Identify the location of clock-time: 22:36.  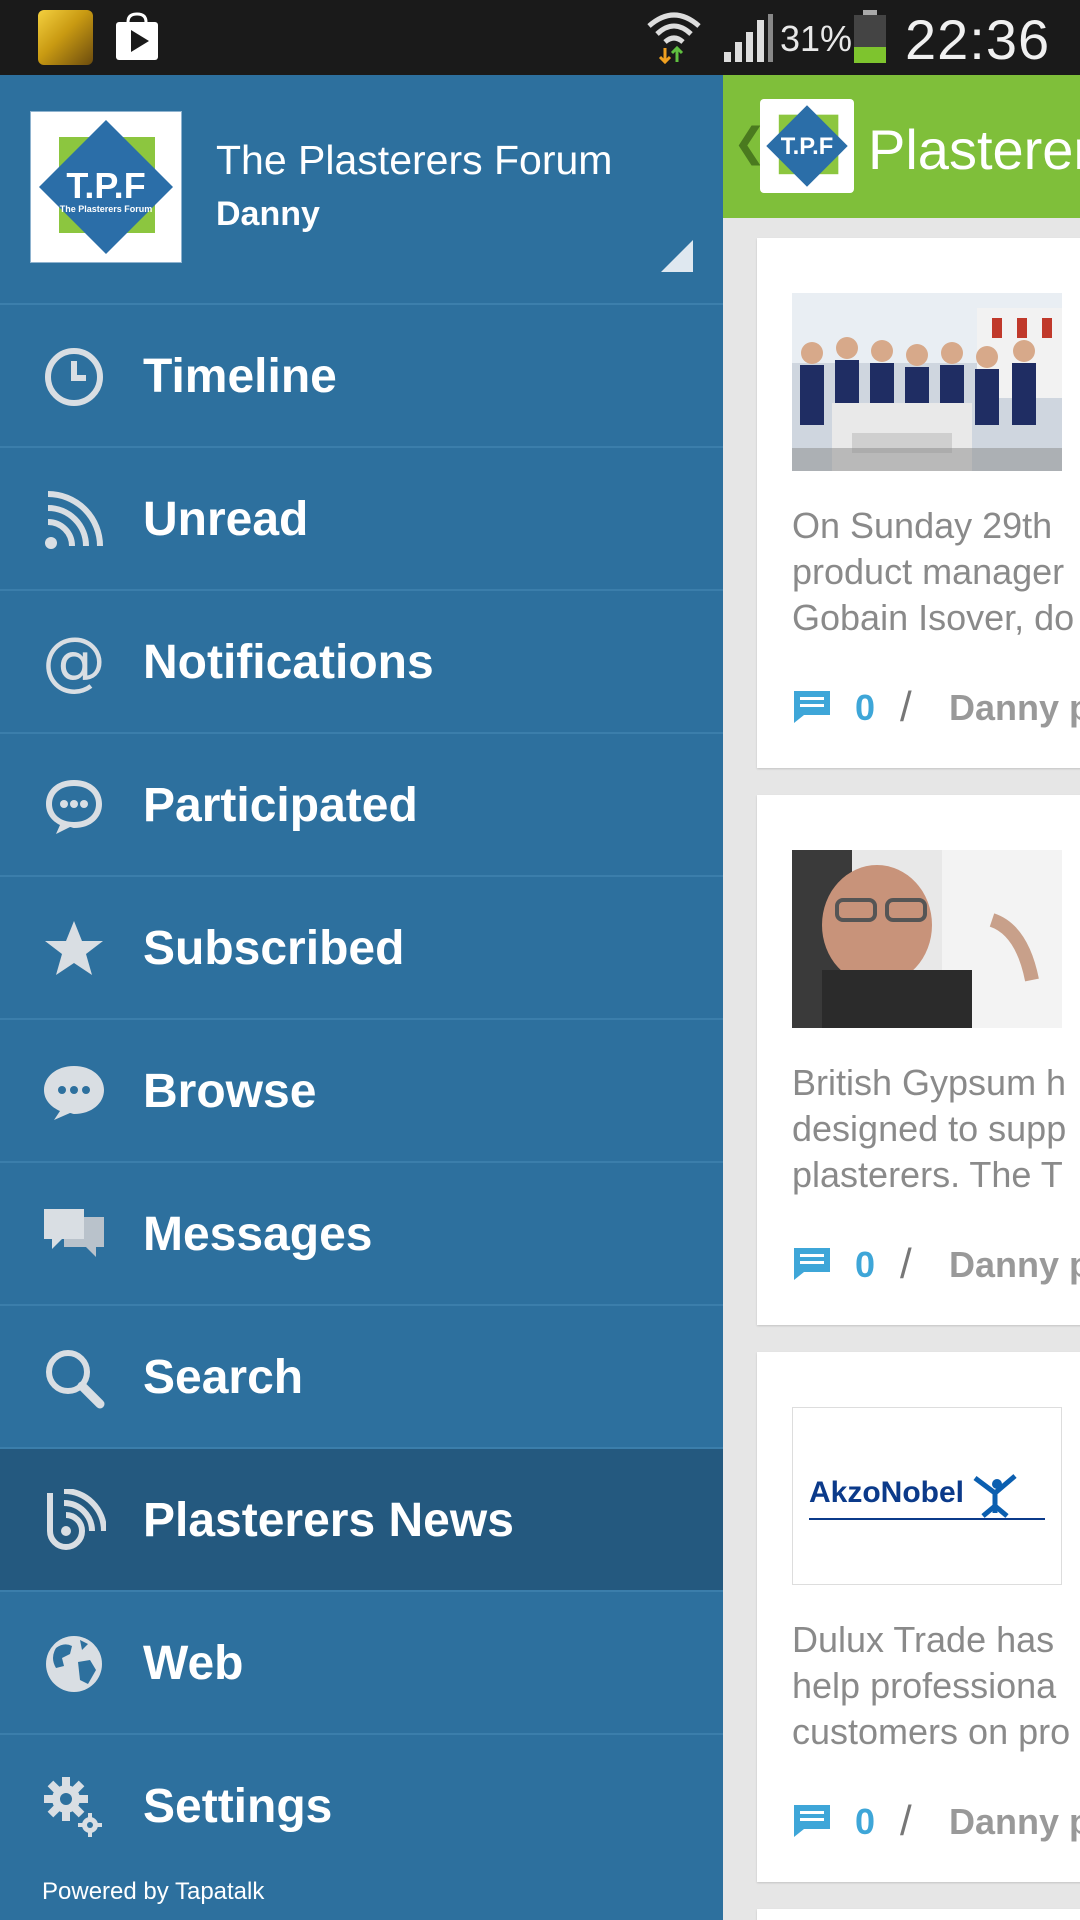
(978, 39).